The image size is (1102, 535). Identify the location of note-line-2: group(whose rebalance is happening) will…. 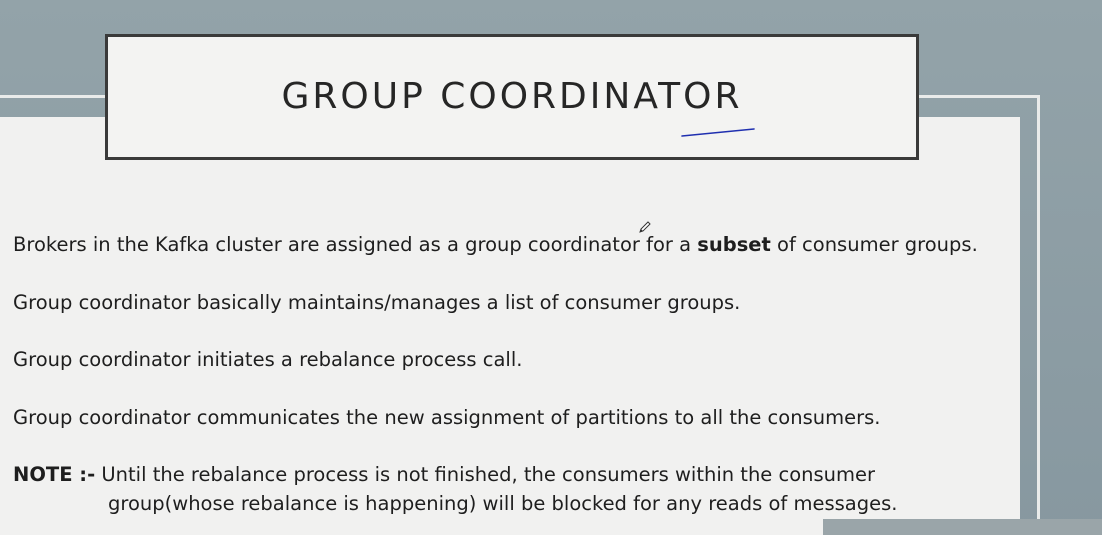
(503, 503).